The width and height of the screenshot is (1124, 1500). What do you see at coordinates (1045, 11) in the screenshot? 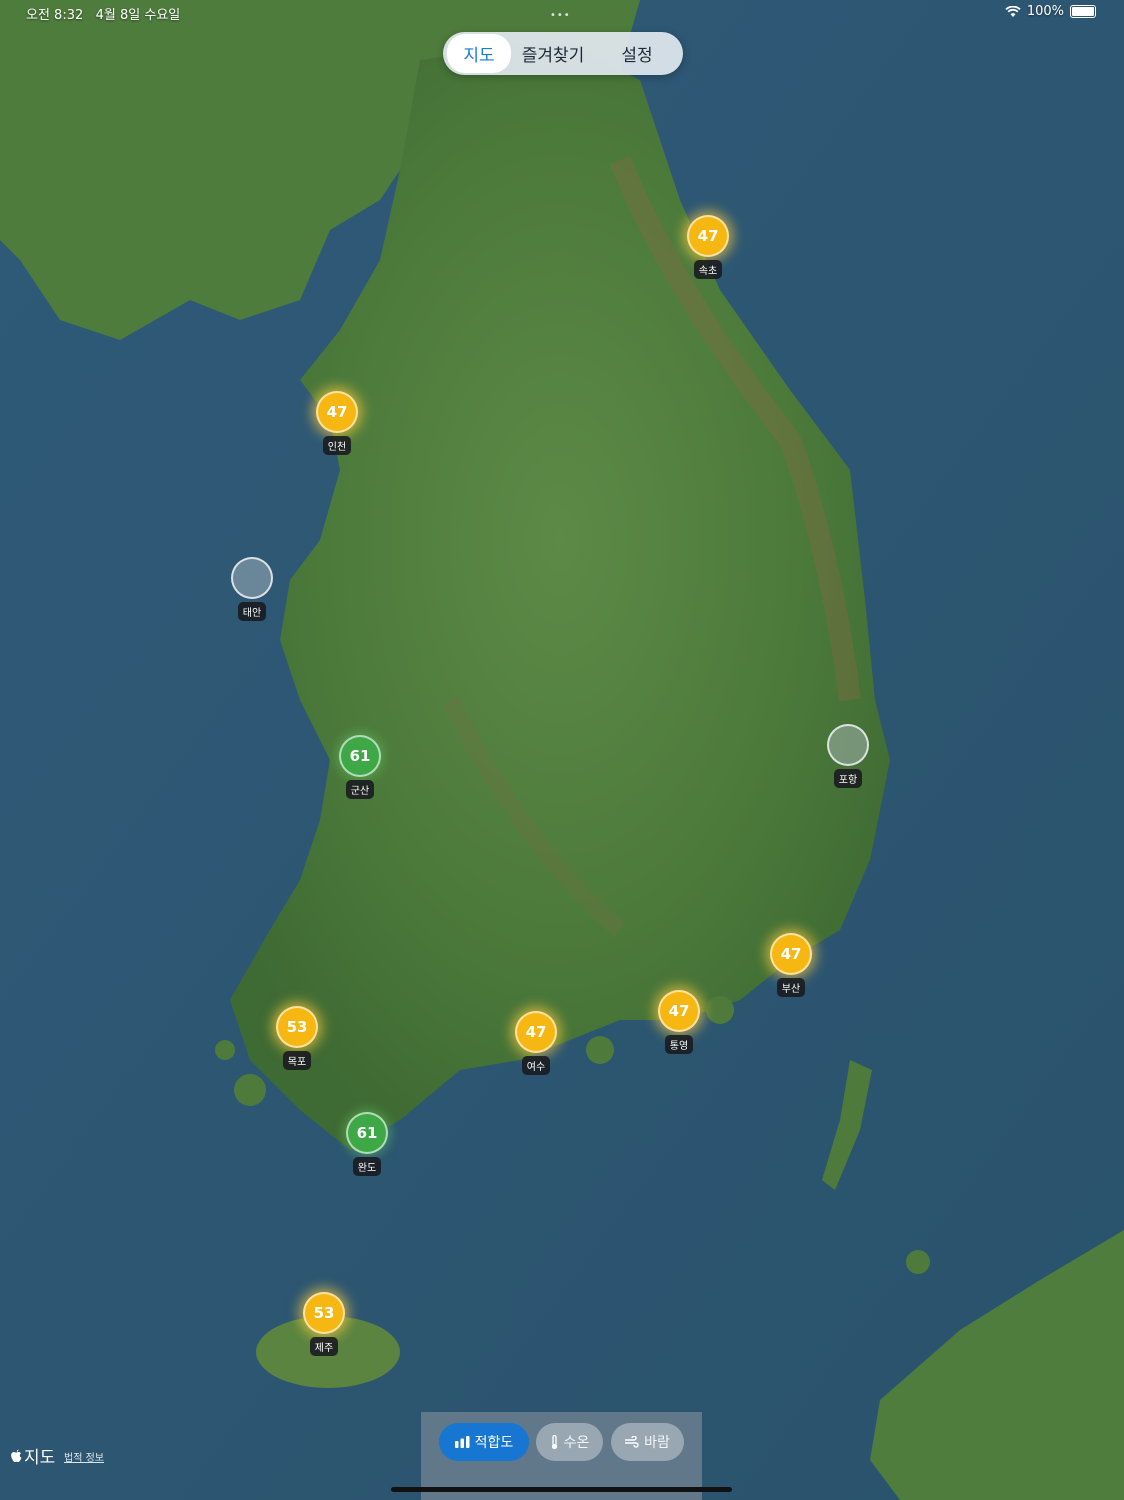
I see `battery-percent: 100%` at bounding box center [1045, 11].